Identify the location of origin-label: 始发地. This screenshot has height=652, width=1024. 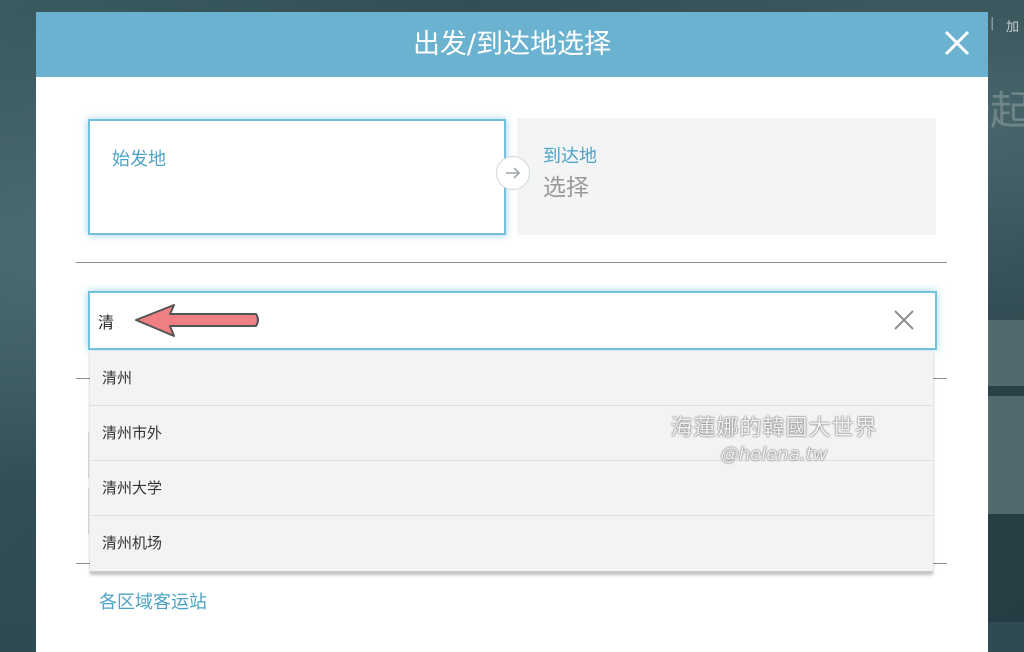
(139, 159).